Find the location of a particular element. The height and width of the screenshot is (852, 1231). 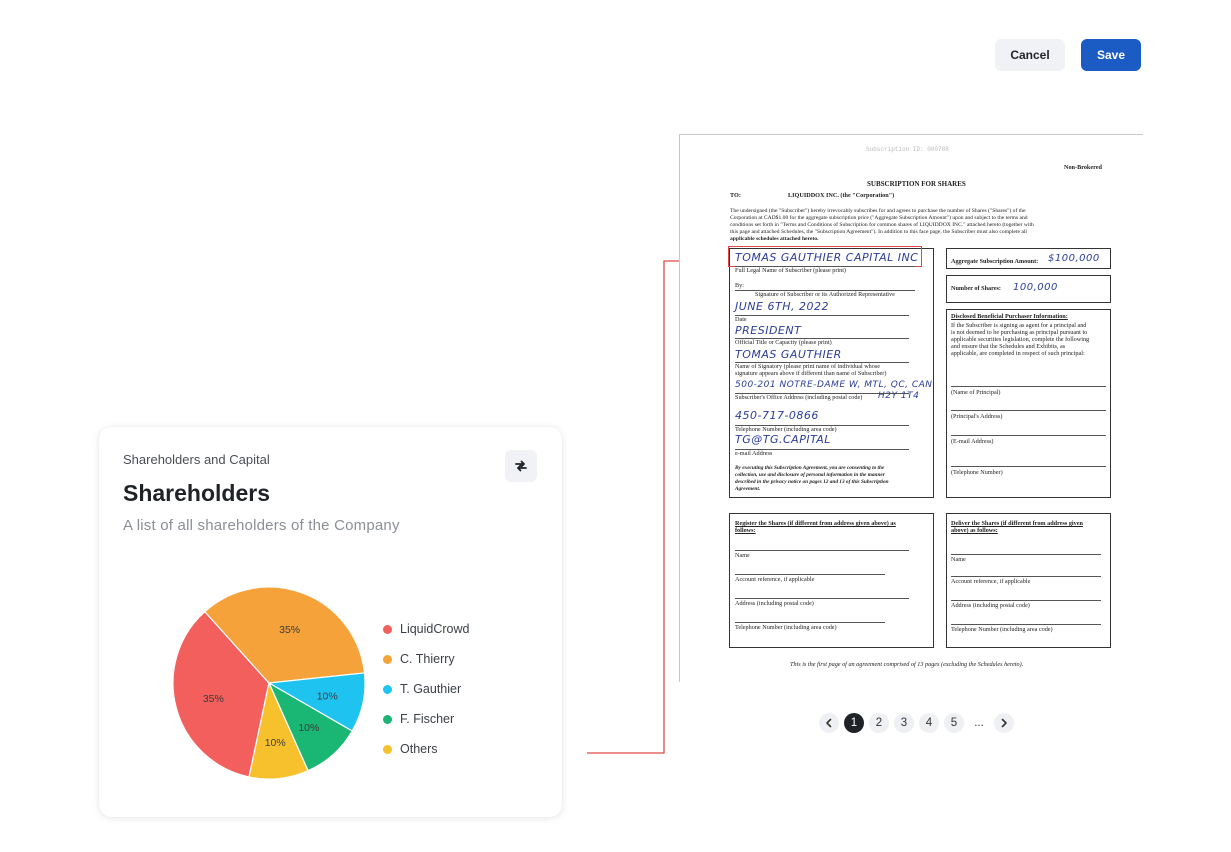

legend-label: F. Fischer is located at coordinates (427, 719).